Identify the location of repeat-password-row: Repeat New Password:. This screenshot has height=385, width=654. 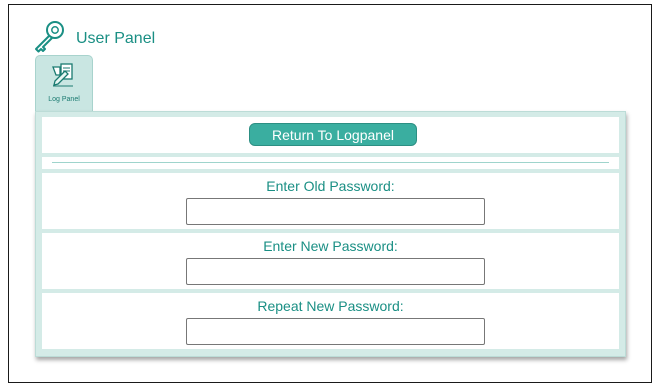
(330, 321).